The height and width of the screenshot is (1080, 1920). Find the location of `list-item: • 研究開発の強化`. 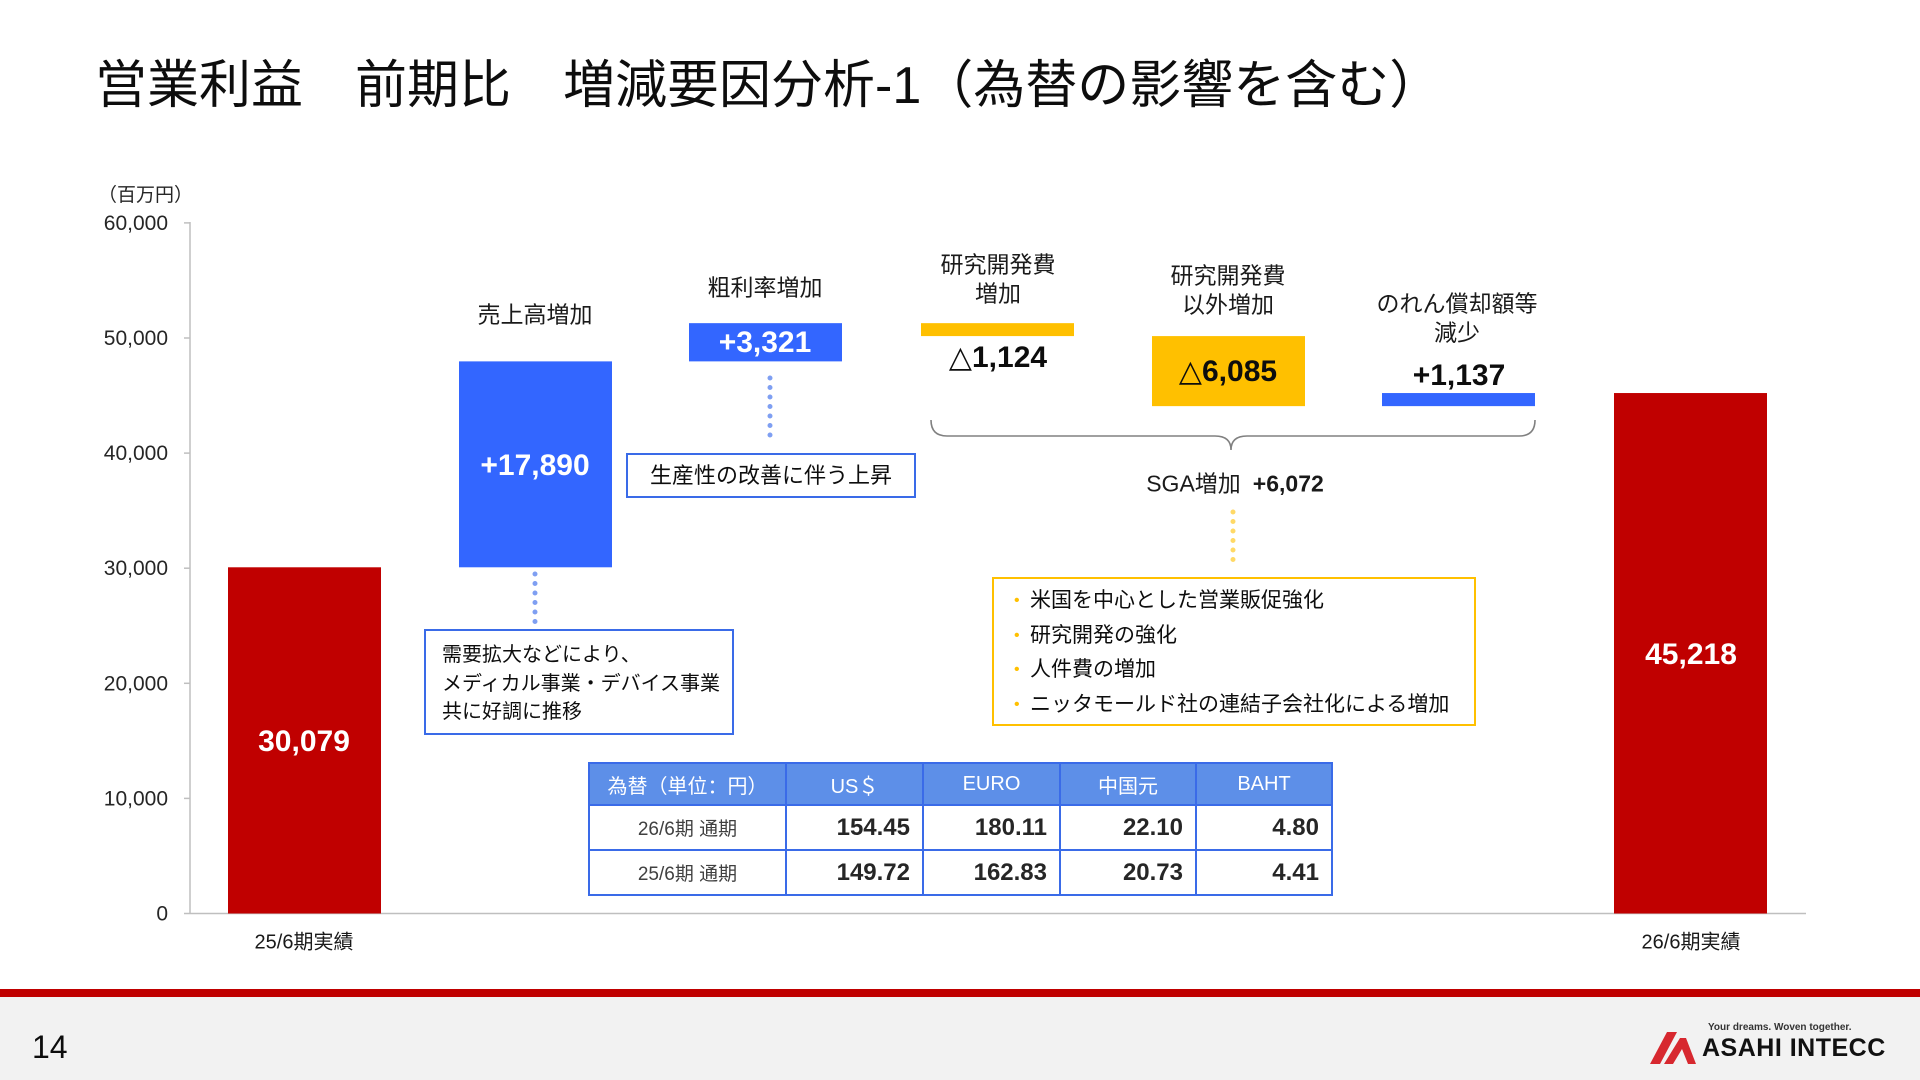

list-item: • 研究開発の強化 is located at coordinates (1234, 636).